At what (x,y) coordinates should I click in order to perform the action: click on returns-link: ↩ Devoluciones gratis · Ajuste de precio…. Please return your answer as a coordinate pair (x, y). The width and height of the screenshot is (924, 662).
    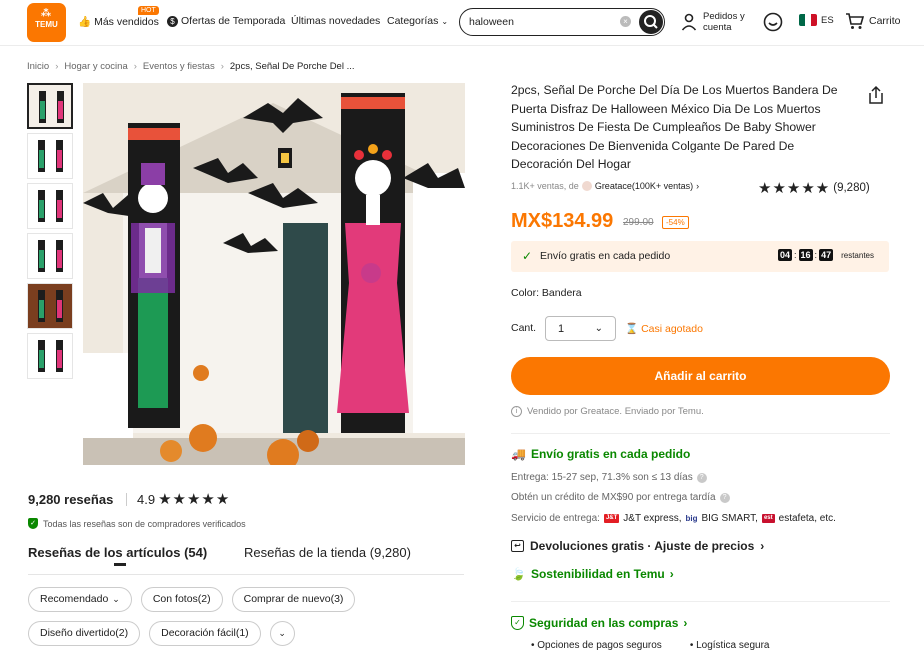
    Looking at the image, I should click on (637, 546).